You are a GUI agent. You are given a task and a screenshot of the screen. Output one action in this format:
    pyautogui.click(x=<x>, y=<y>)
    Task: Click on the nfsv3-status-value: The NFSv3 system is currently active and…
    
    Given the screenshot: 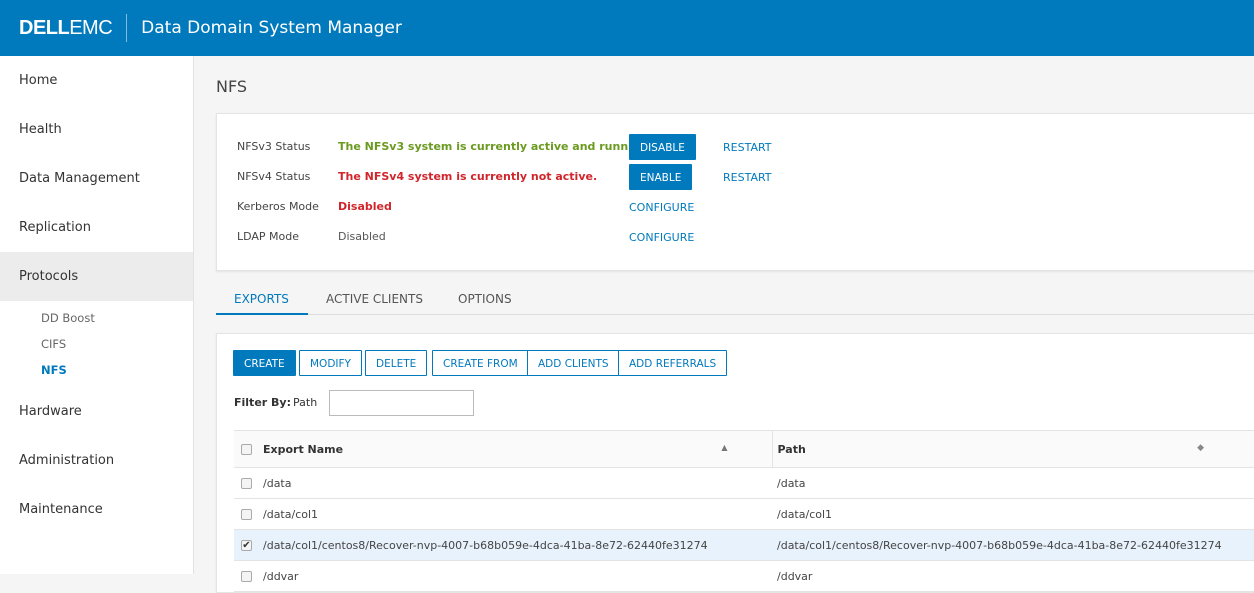 What is the action you would take?
    pyautogui.click(x=495, y=146)
    